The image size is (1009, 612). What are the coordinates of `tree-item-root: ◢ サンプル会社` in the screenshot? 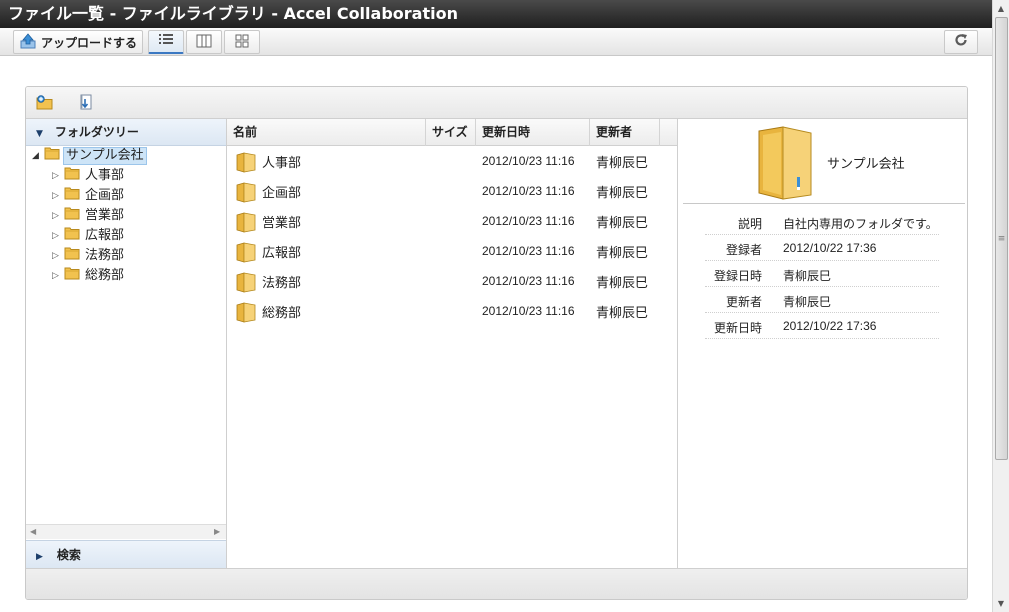 It's located at (89, 156).